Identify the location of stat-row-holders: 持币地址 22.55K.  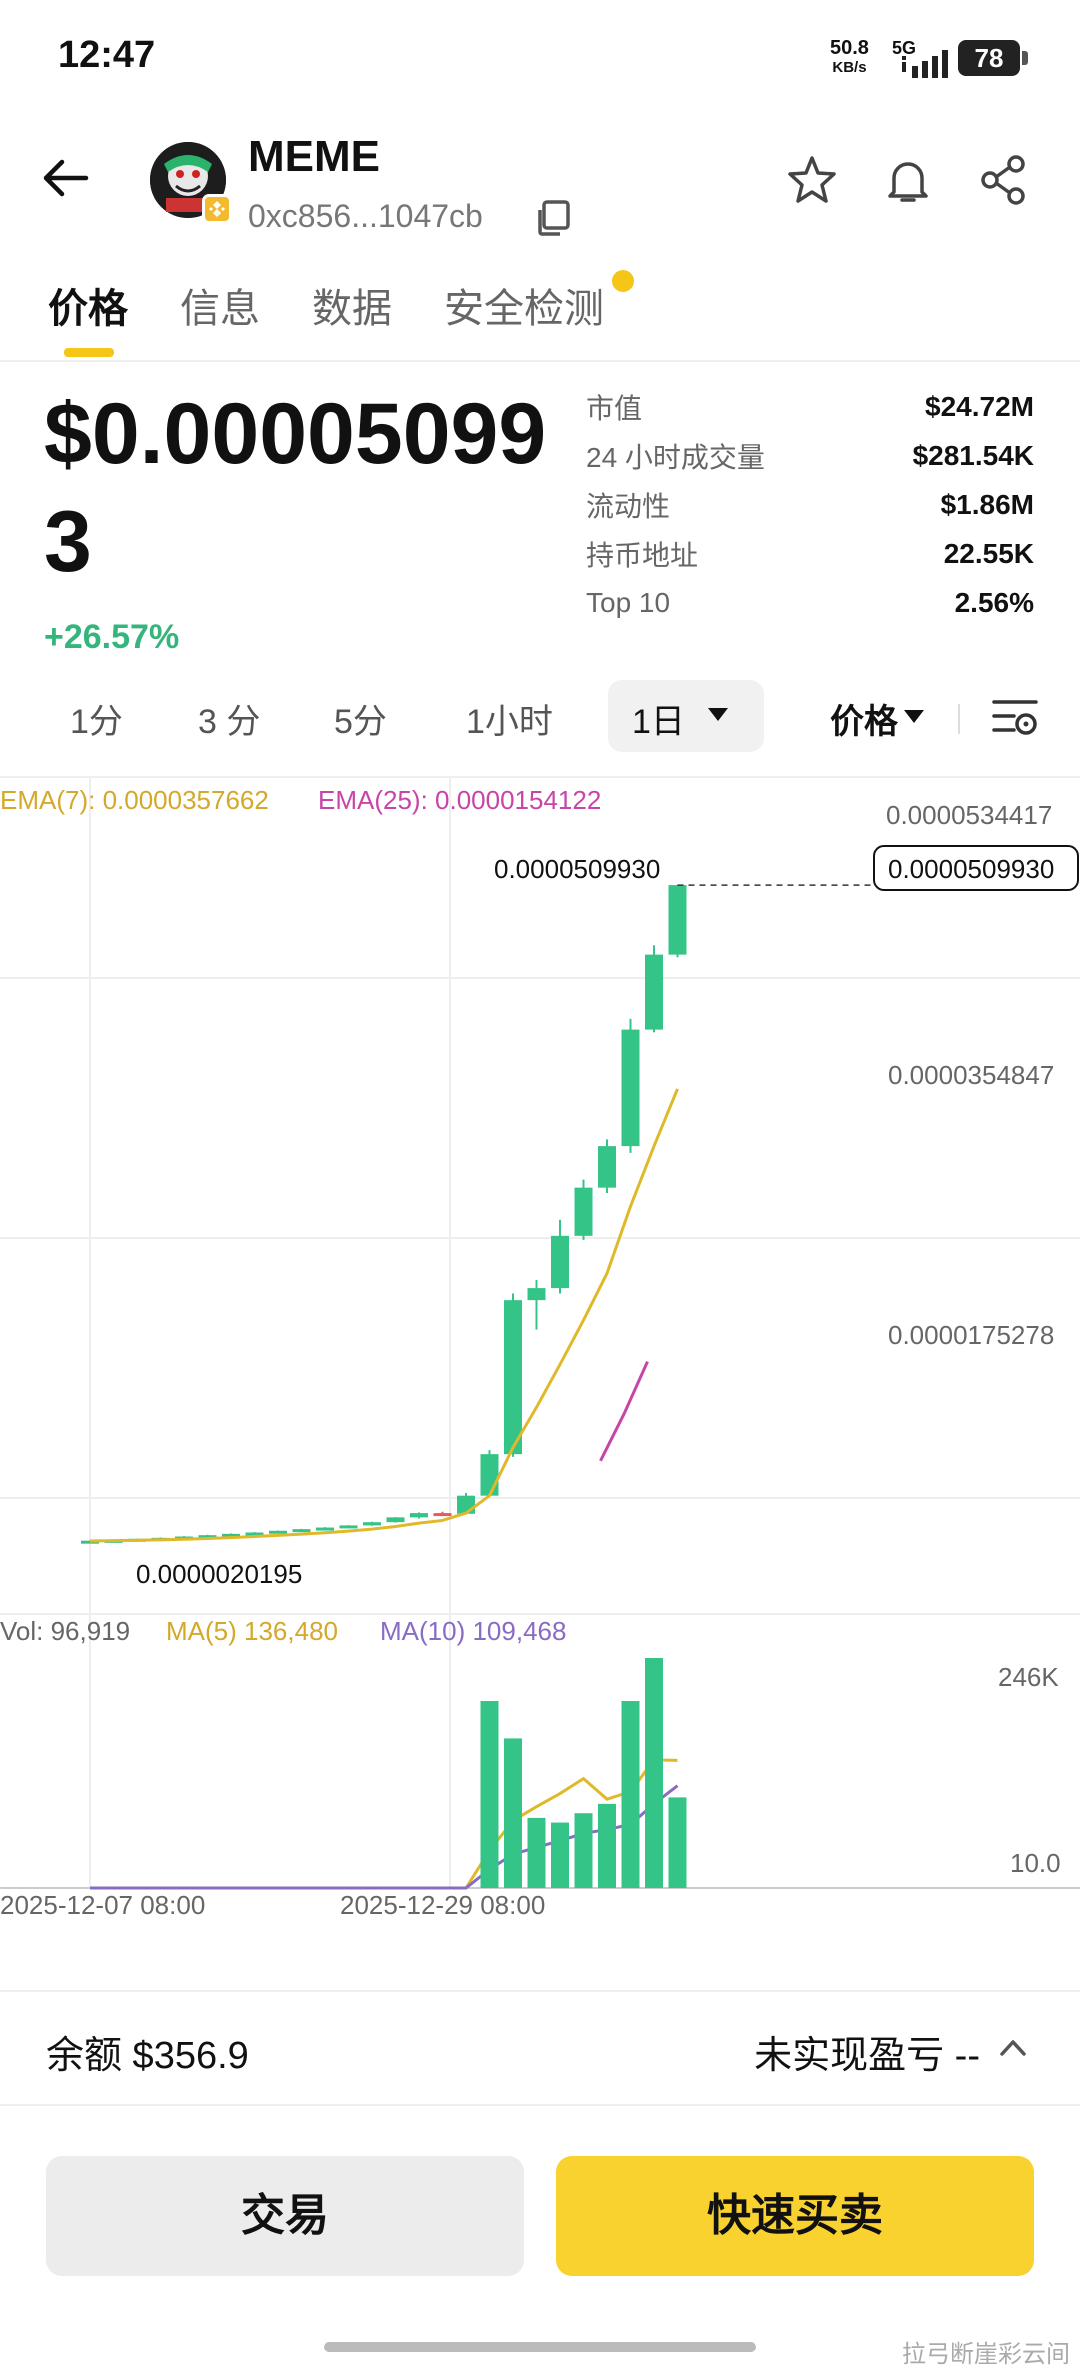
(810, 553).